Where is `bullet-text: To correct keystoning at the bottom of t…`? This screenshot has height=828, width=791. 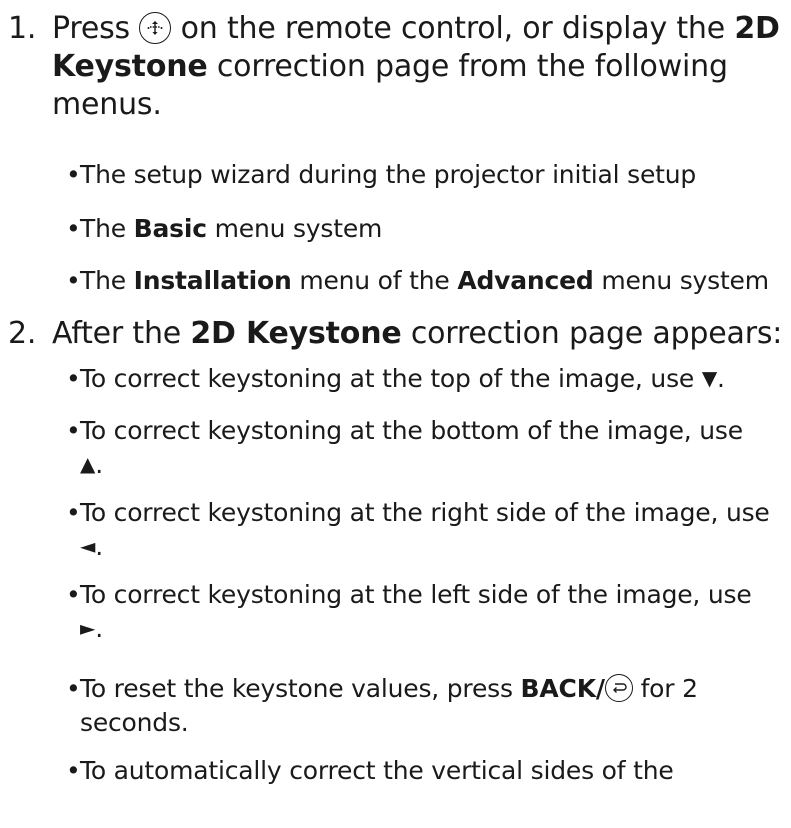 bullet-text: To correct keystoning at the bottom of t… is located at coordinates (411, 430).